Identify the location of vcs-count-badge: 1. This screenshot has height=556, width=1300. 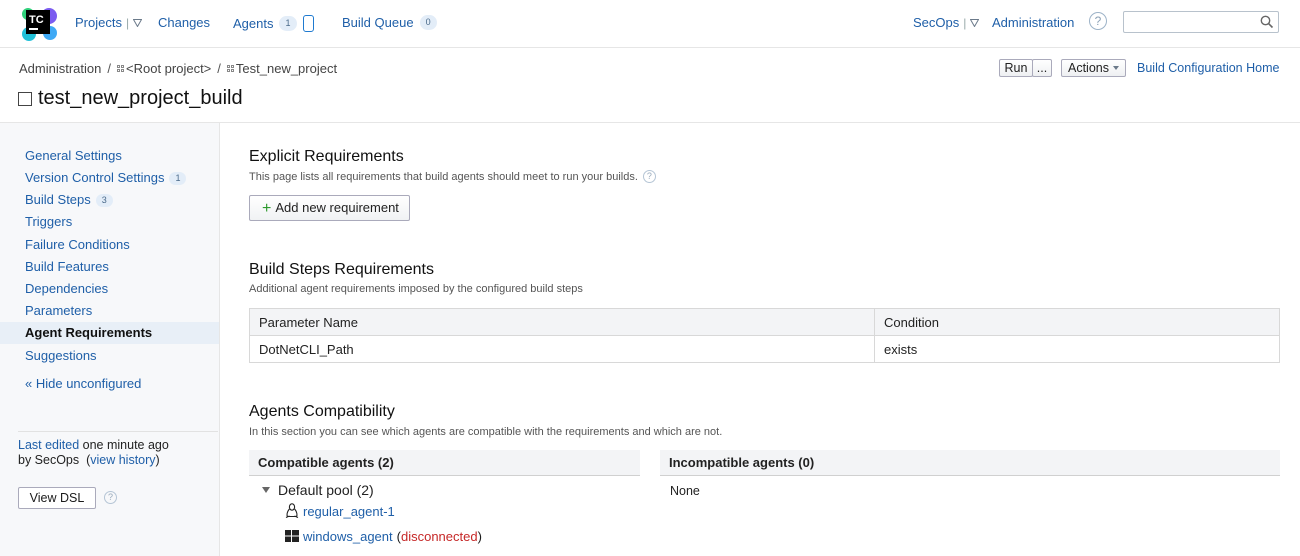
(178, 178).